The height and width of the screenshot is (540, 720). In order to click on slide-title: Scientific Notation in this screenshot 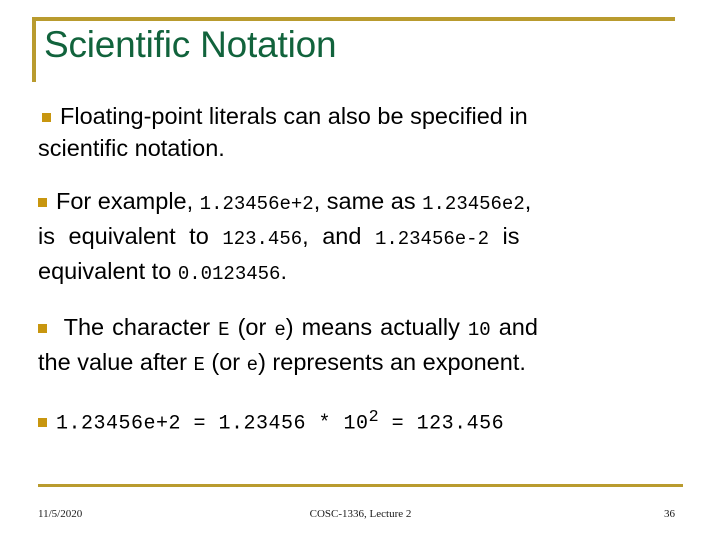, I will do `click(190, 44)`.